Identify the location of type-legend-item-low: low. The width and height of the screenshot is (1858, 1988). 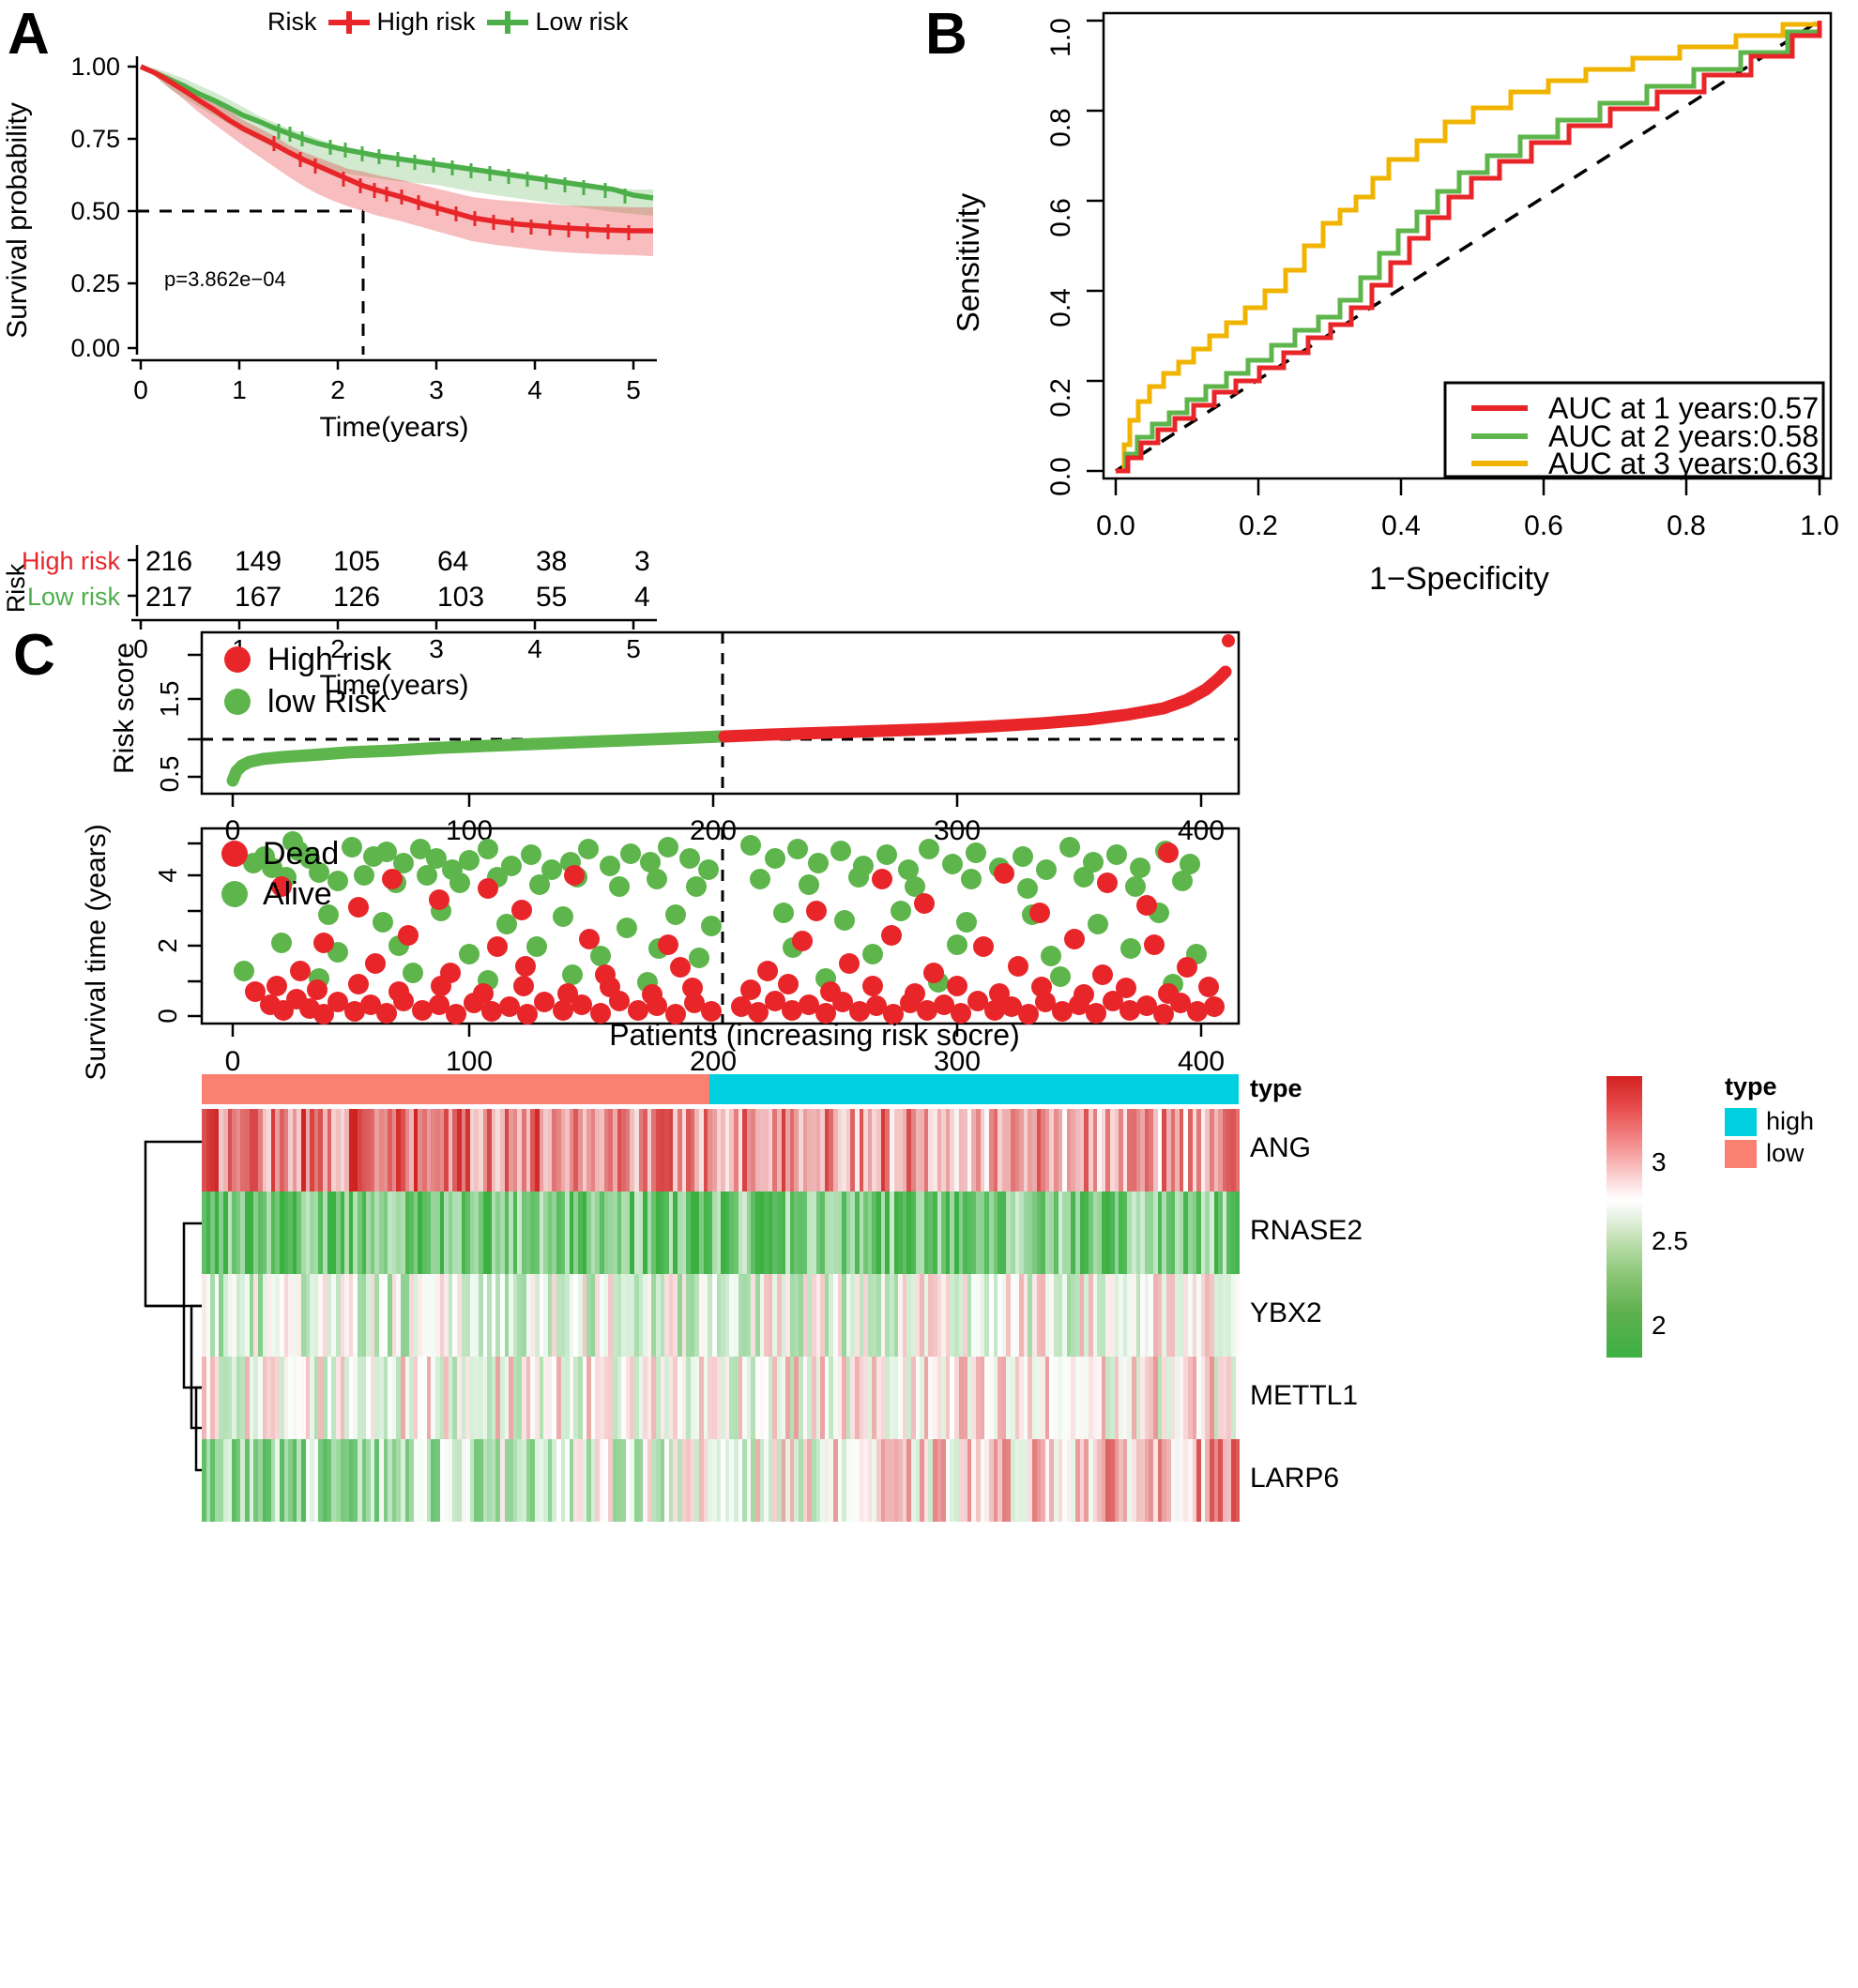
(1769, 1153).